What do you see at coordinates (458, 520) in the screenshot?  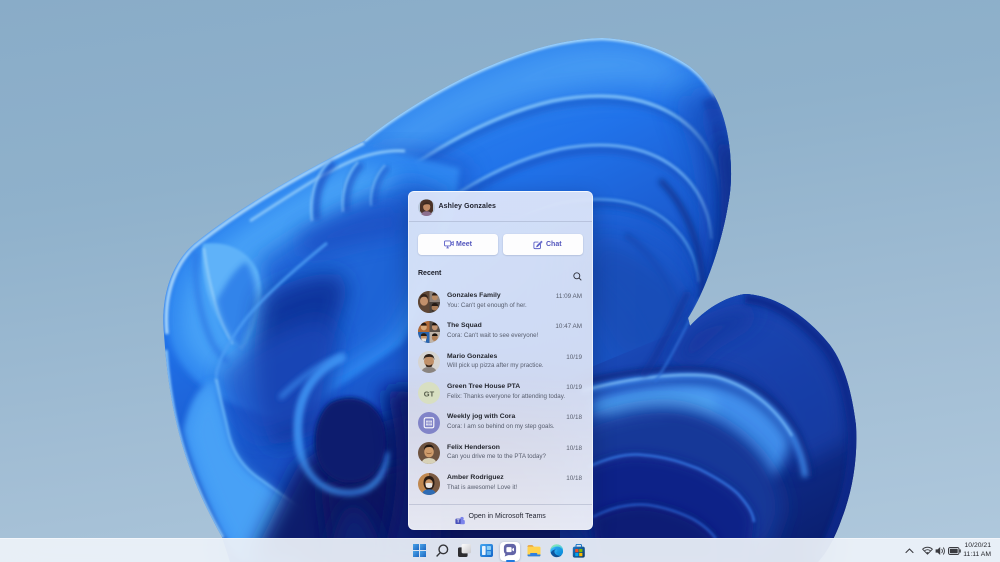 I see `svg-text: T` at bounding box center [458, 520].